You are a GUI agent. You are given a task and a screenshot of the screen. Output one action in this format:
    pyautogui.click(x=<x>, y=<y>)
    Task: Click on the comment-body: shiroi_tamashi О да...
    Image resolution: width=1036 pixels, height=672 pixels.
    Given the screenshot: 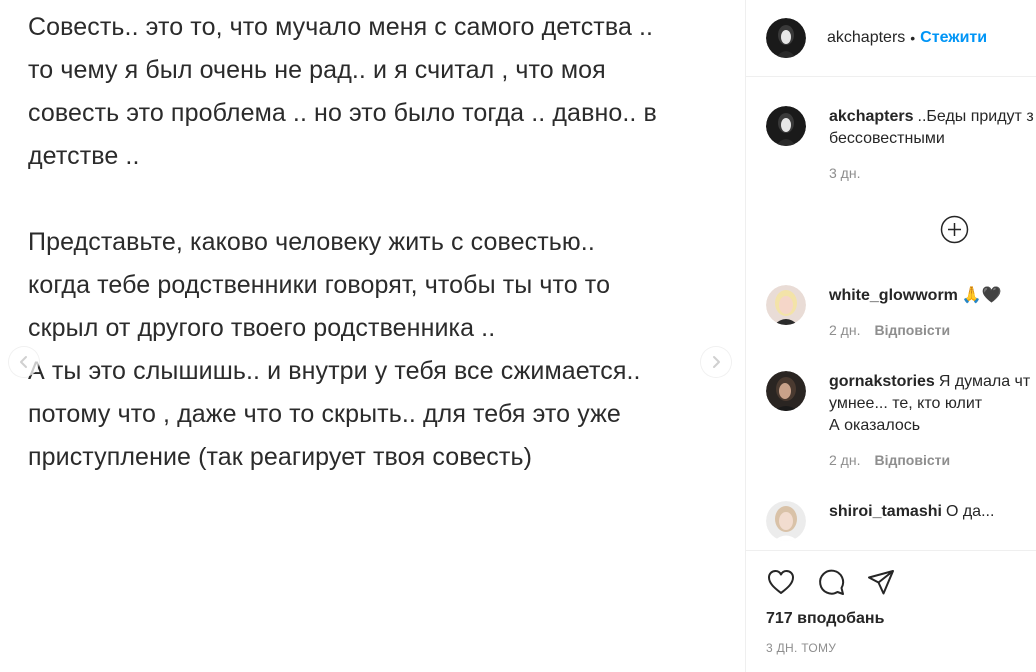 What is the action you would take?
    pyautogui.click(x=932, y=521)
    